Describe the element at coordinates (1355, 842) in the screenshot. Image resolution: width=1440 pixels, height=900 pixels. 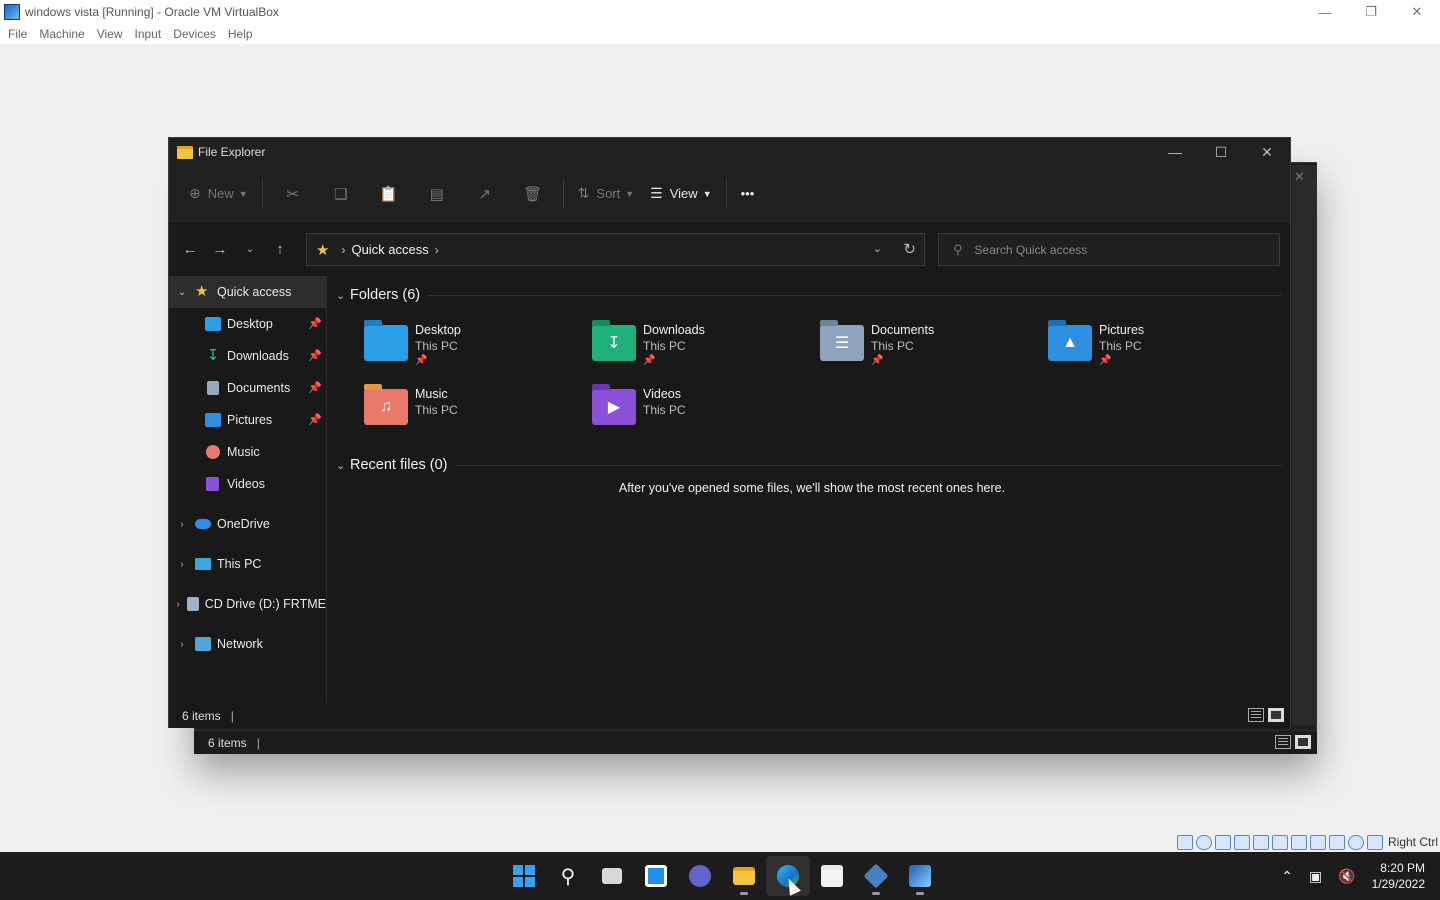
I see `mouse-integration-indicator-icon` at that location.